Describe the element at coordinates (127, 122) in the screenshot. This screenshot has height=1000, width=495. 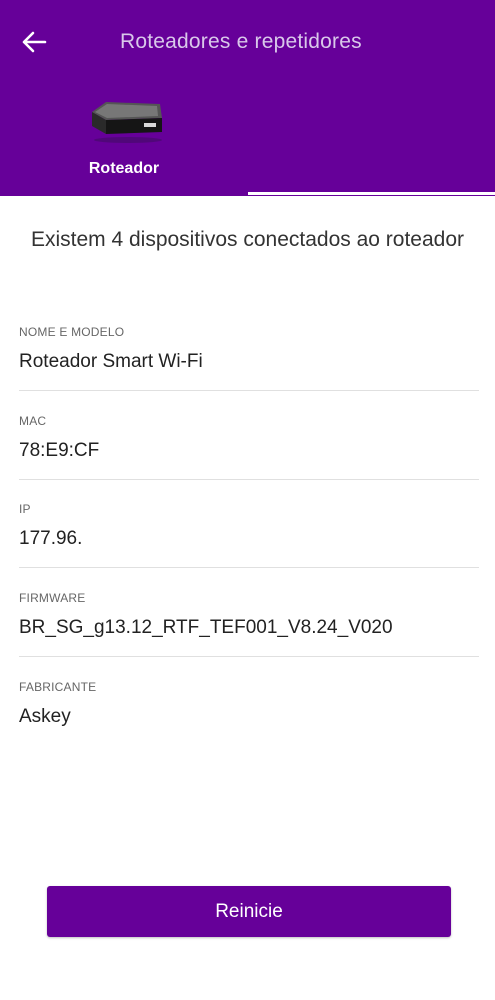
I see `router-device-image` at that location.